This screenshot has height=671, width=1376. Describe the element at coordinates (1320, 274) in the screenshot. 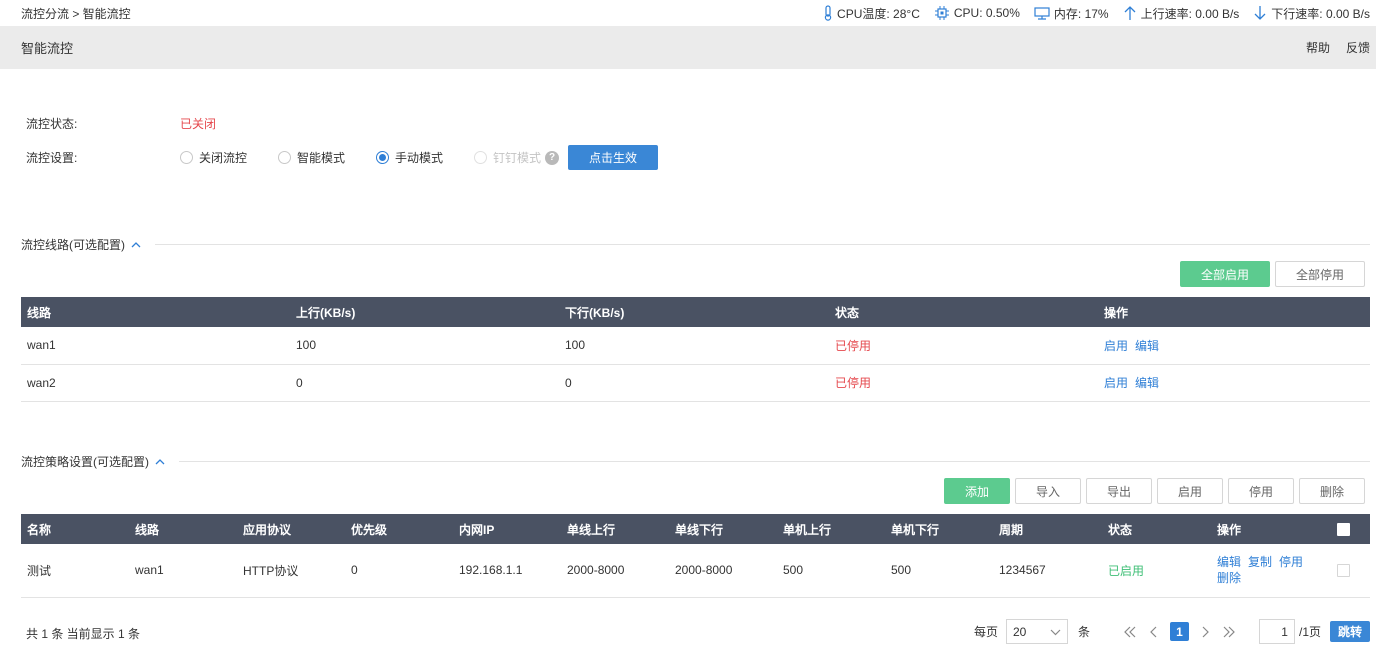

I see `disable-all-button: 全部停用` at that location.